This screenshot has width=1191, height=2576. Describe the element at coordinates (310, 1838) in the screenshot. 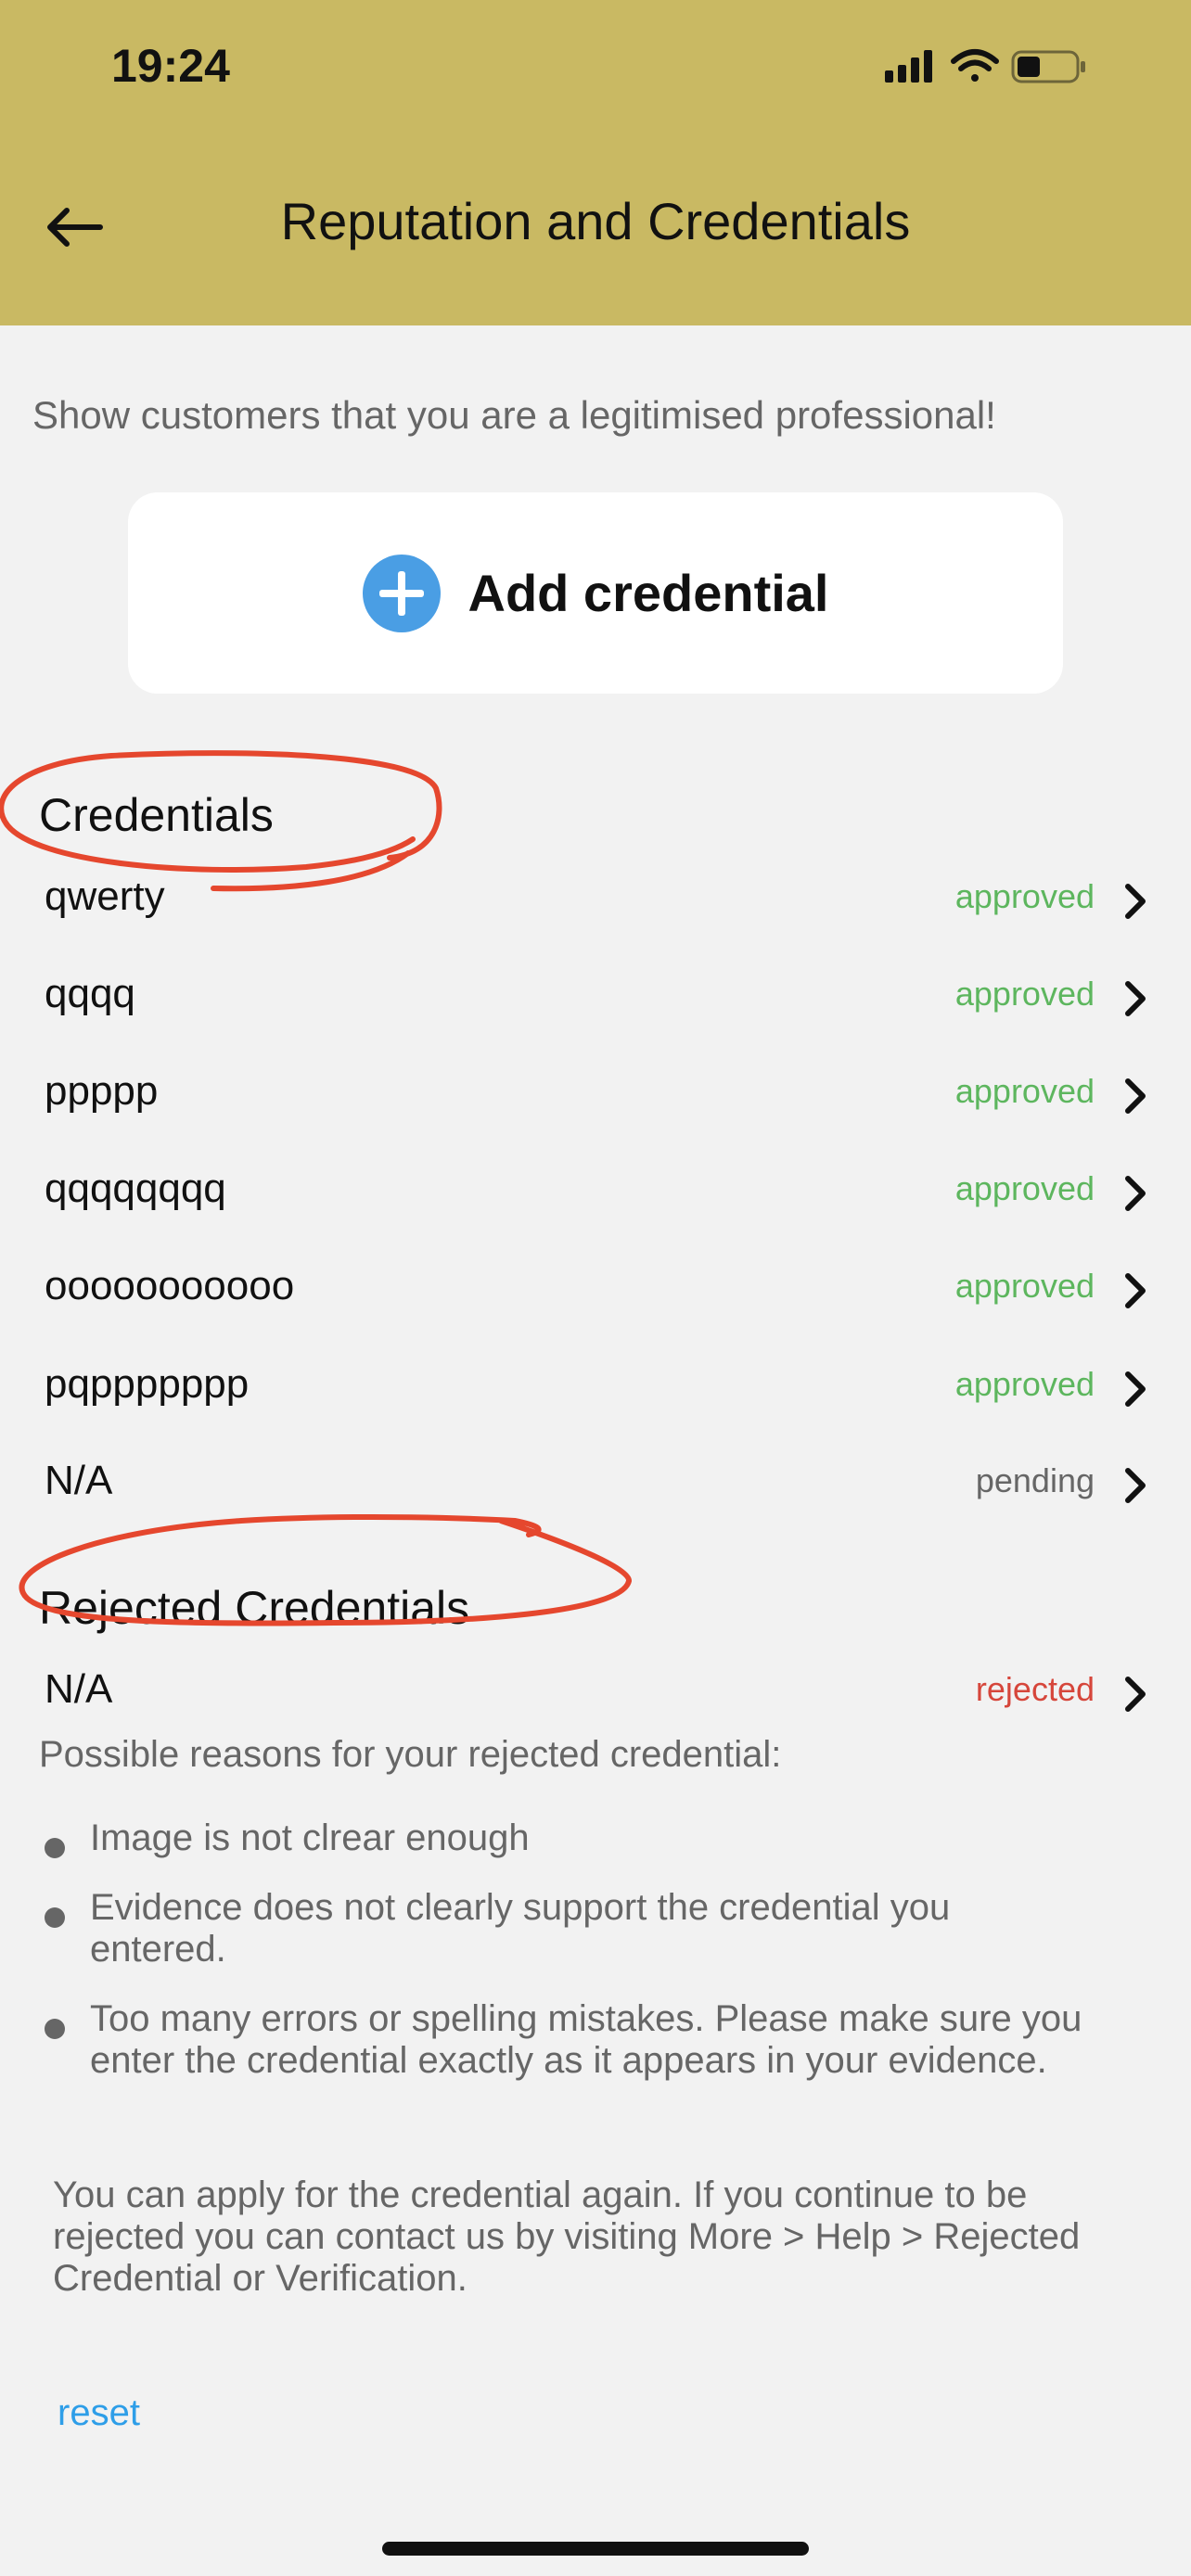

I see `reason-text: Image is not clrear enough` at that location.